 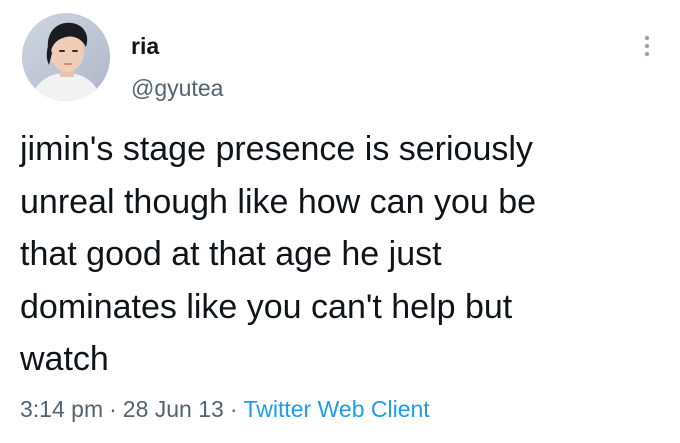 I want to click on avatar-photo, so click(x=66, y=57).